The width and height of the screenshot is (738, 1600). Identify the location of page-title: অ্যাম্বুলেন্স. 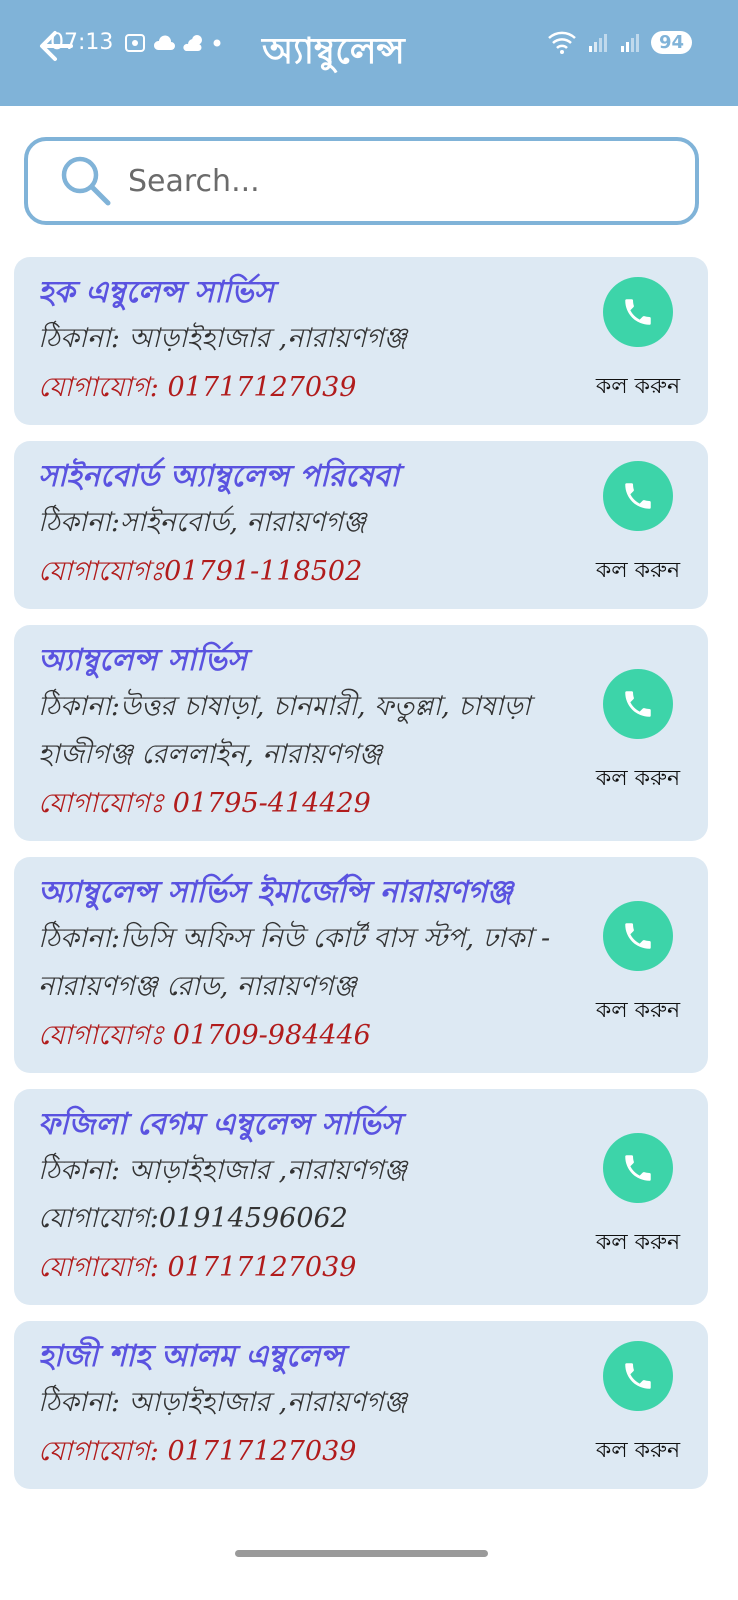
(333, 51).